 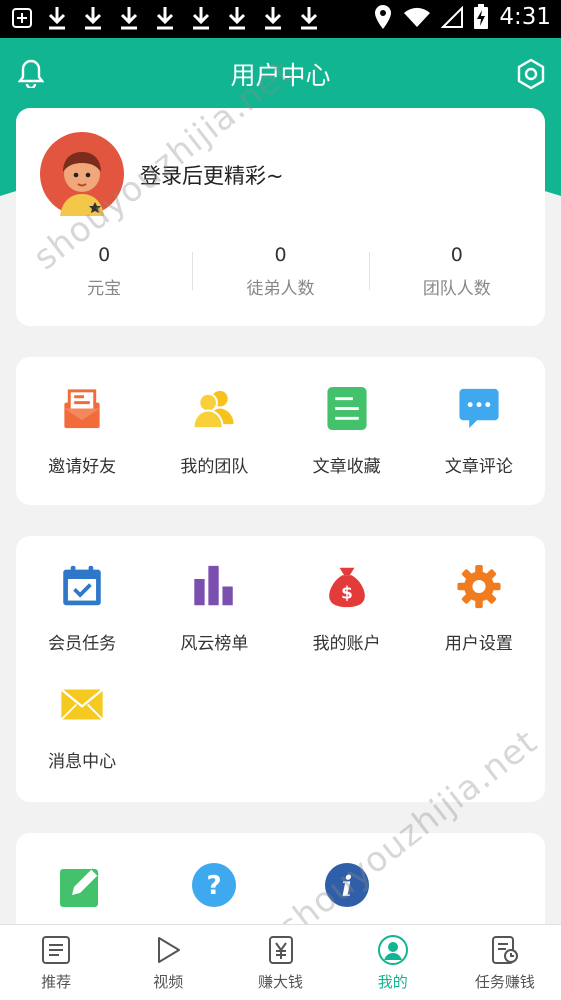 I want to click on bottom-nav: 推荐 视频 赚大钱 我的 任务赚钱, so click(x=280, y=962).